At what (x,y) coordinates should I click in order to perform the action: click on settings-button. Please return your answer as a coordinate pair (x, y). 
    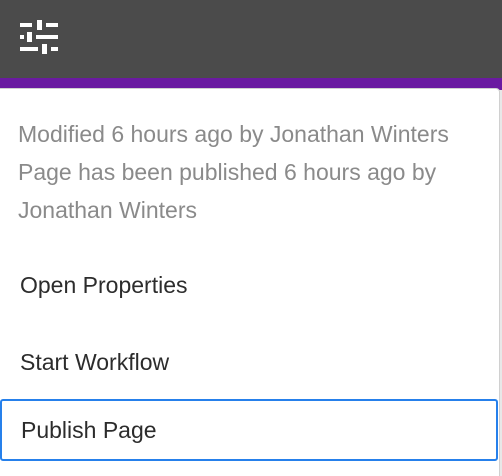
    Looking at the image, I should click on (39, 37).